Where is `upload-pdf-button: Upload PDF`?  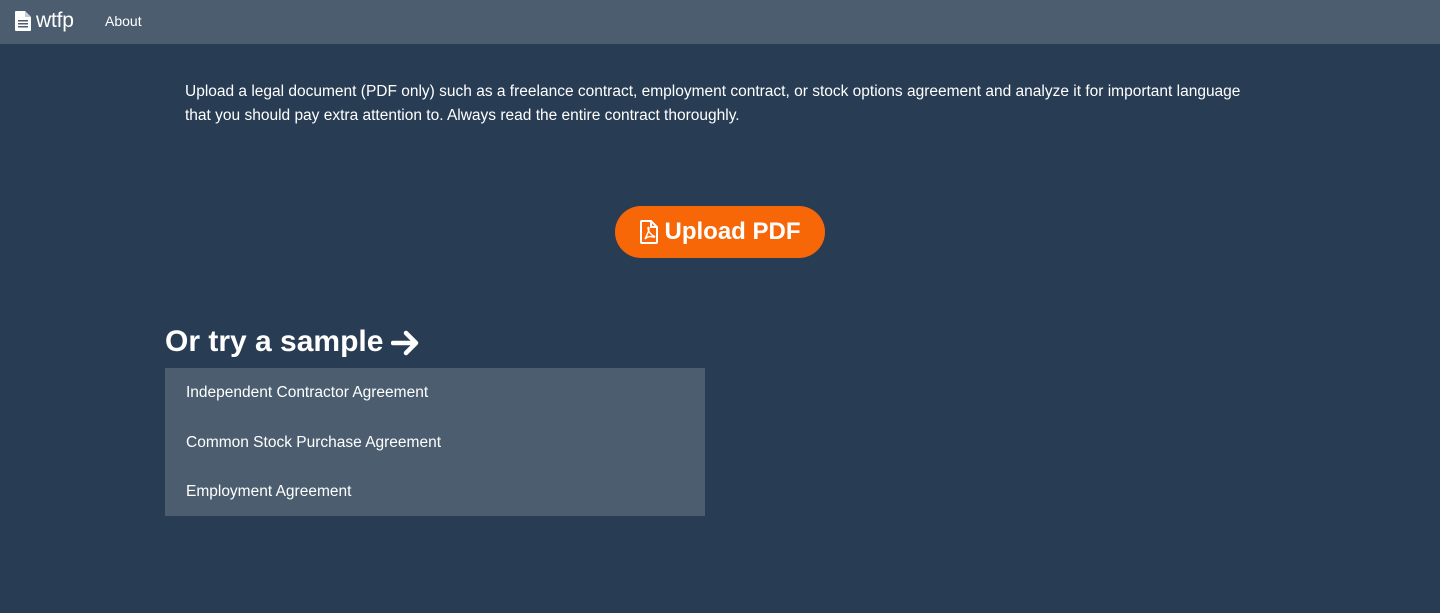 upload-pdf-button: Upload PDF is located at coordinates (720, 232).